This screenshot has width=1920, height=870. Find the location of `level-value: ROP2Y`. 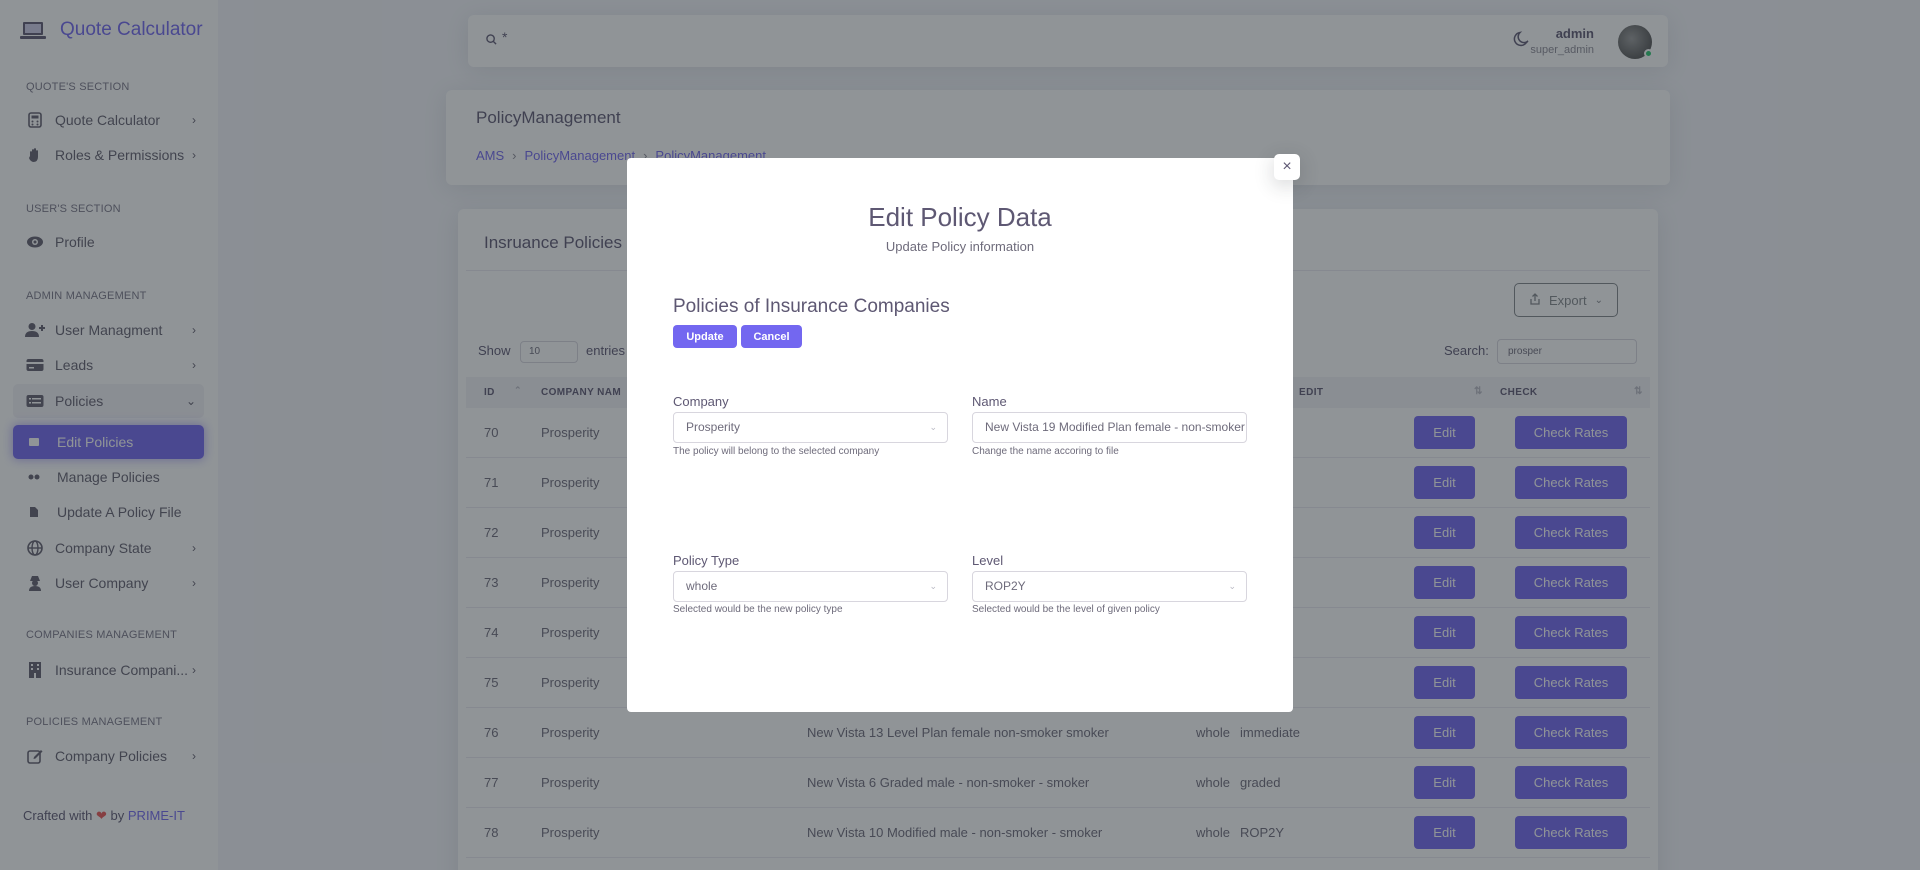

level-value: ROP2Y is located at coordinates (1005, 586).